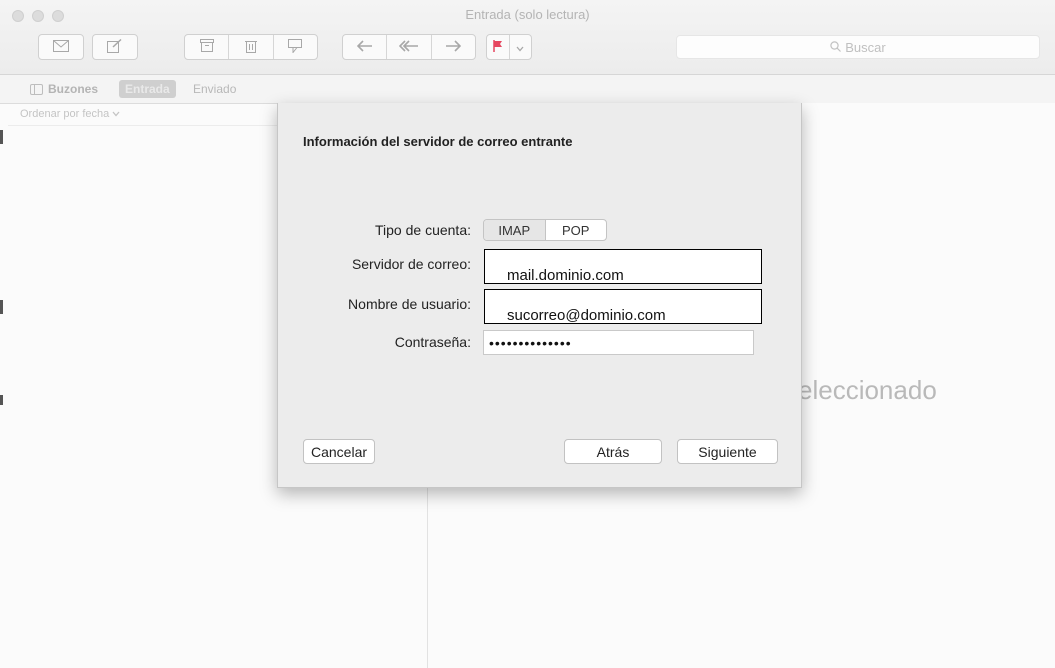 The image size is (1055, 668). What do you see at coordinates (623, 306) in the screenshot?
I see `username-field: sucorreo@dominio.com` at bounding box center [623, 306].